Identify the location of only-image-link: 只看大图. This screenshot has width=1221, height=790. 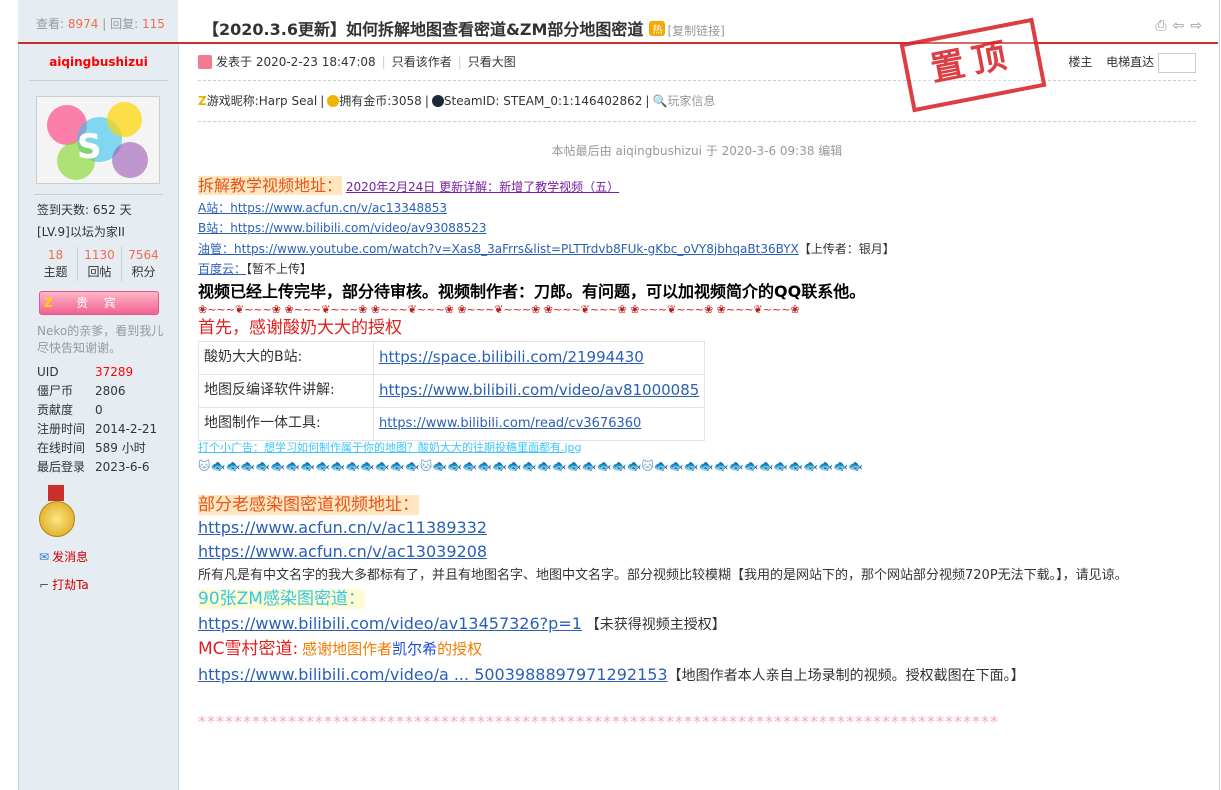
(492, 62).